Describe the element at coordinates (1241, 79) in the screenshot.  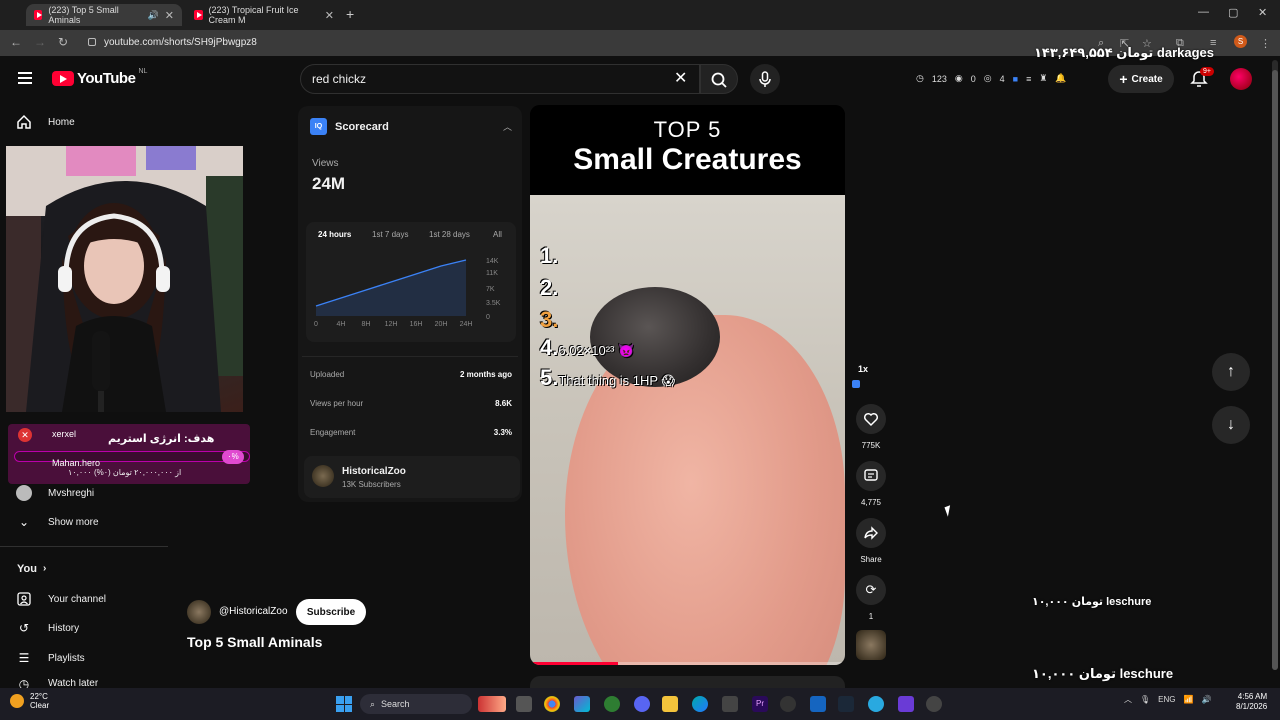
I see `account-avatar` at that location.